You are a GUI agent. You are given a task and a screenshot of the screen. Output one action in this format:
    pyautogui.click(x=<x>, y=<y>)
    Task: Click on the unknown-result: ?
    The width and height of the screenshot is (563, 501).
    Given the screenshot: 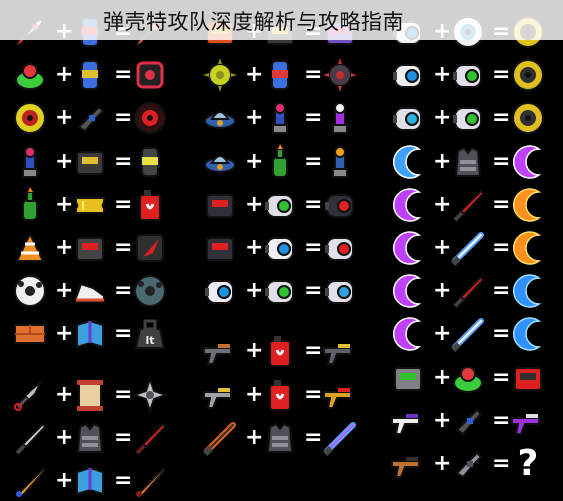 What is the action you would take?
    pyautogui.click(x=528, y=464)
    